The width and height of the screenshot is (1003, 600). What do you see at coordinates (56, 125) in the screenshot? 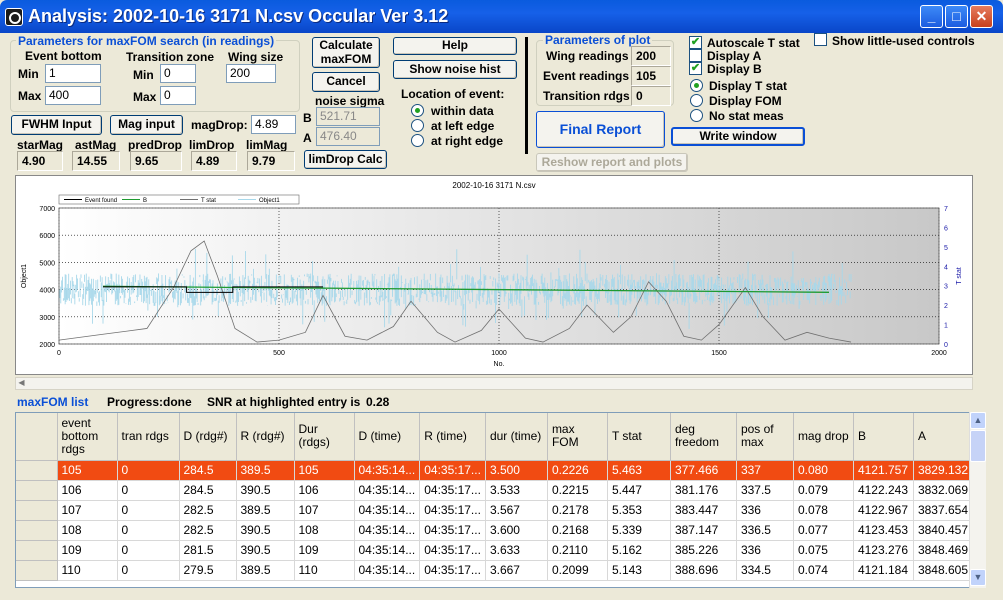
I see `fwhm-input-button: FWHM Input` at bounding box center [56, 125].